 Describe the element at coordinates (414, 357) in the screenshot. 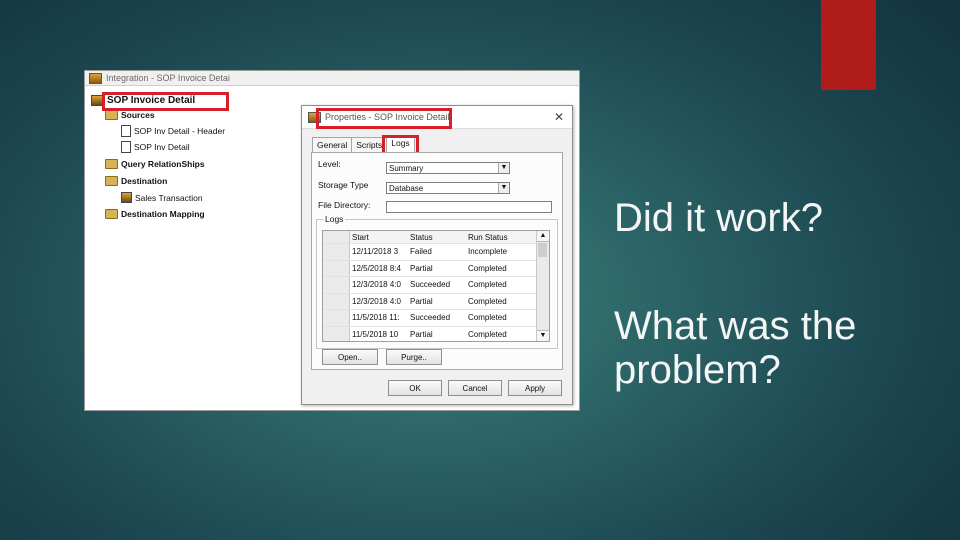

I see `purge-button: Purge..` at that location.